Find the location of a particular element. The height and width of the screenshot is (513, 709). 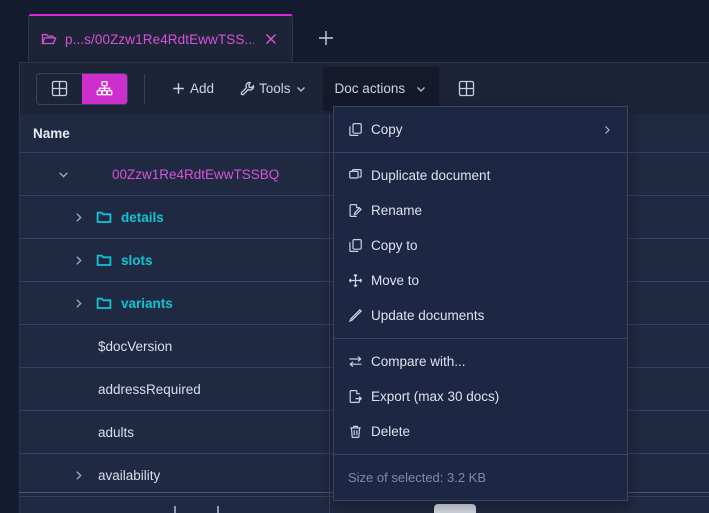

row-name-cell: adults is located at coordinates (175, 432).